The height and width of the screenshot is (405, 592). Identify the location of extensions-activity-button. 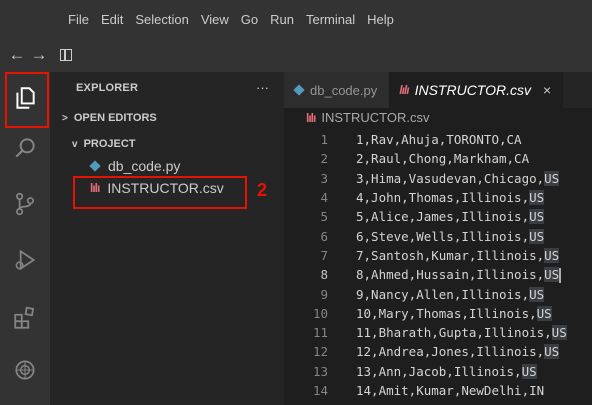
(25, 318).